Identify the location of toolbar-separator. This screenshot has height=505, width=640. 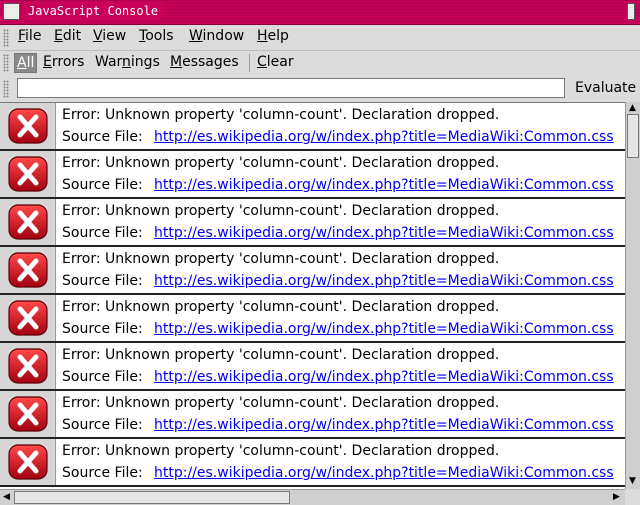
(249, 63).